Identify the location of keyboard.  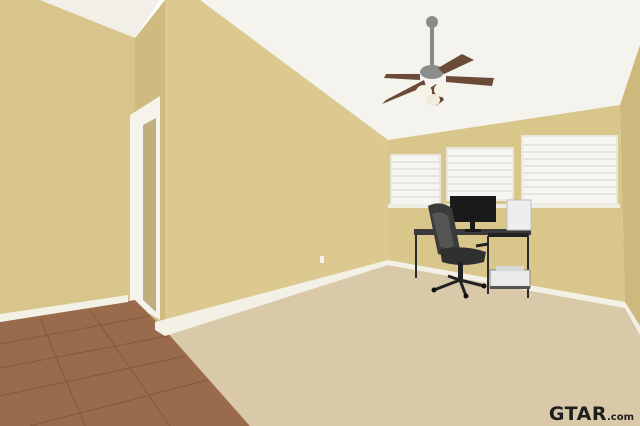
(508, 235).